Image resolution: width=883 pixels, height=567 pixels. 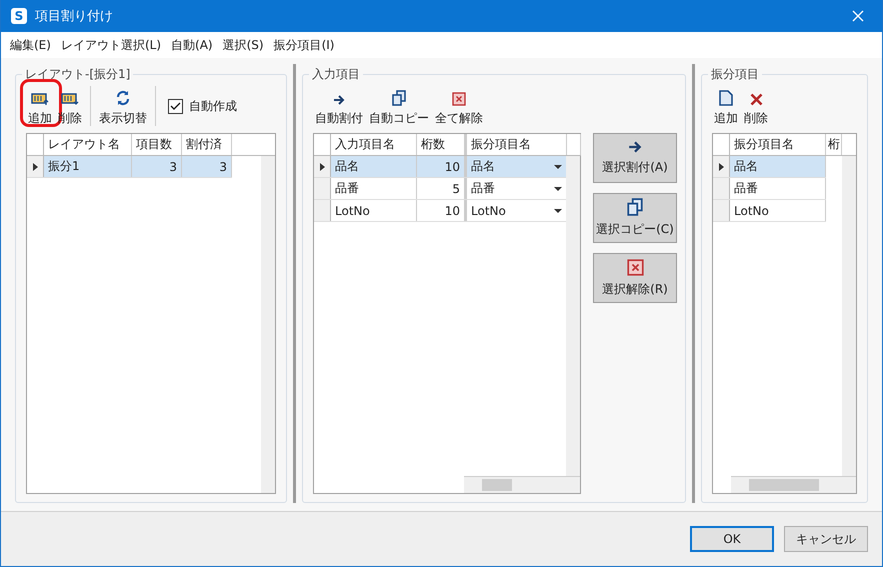 What do you see at coordinates (157, 144) in the screenshot?
I see `column-header: 項目数` at bounding box center [157, 144].